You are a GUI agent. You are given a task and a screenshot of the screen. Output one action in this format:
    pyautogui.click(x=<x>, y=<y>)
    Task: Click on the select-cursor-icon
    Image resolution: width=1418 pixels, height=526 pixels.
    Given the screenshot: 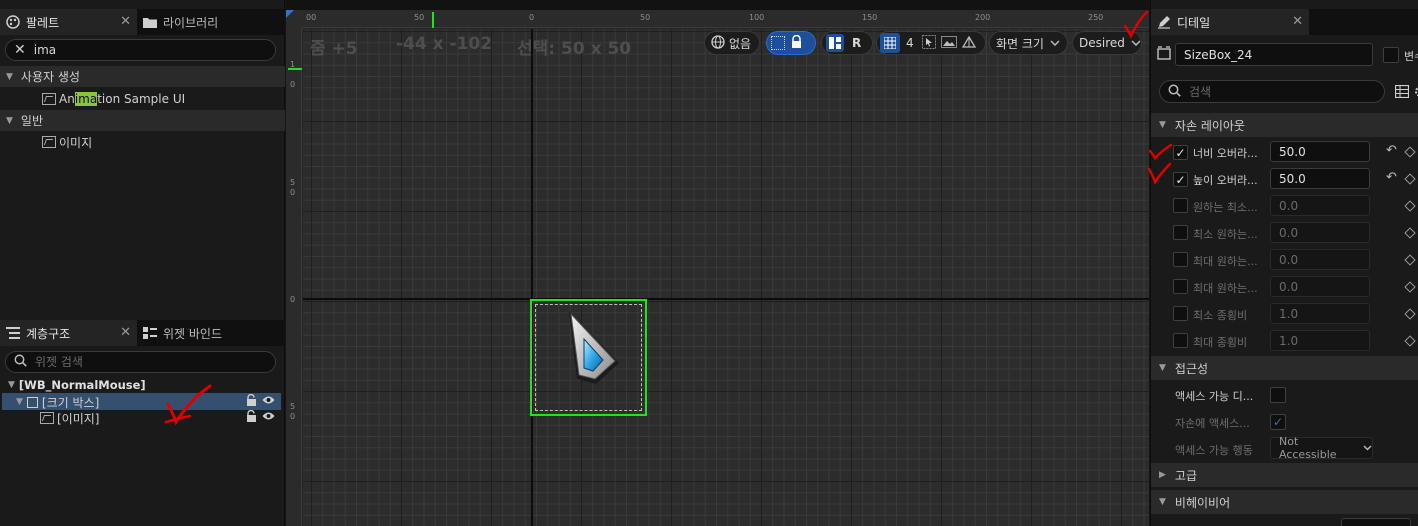 What is the action you would take?
    pyautogui.click(x=928, y=43)
    